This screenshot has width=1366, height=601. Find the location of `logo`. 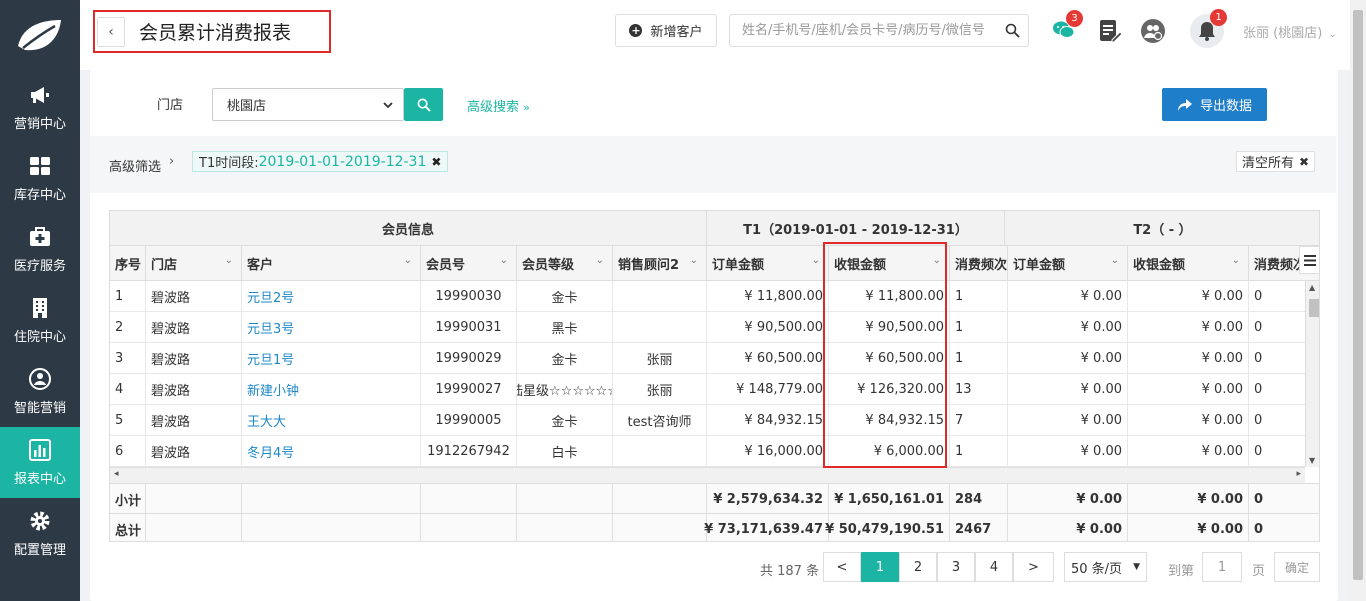

logo is located at coordinates (40, 36).